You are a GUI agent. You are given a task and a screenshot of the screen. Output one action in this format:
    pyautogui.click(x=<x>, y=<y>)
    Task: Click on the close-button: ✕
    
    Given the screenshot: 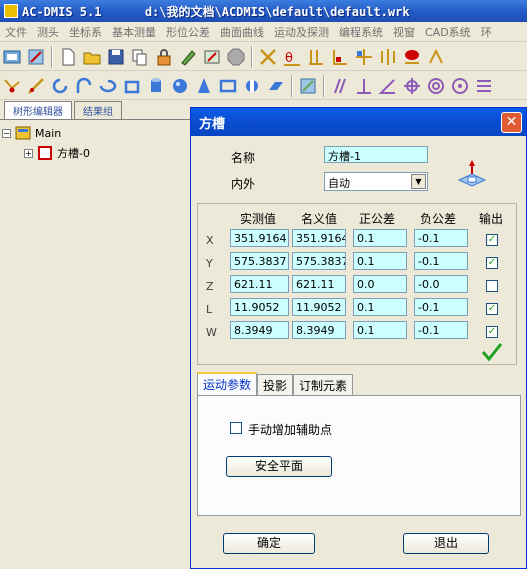 What is the action you would take?
    pyautogui.click(x=511, y=122)
    